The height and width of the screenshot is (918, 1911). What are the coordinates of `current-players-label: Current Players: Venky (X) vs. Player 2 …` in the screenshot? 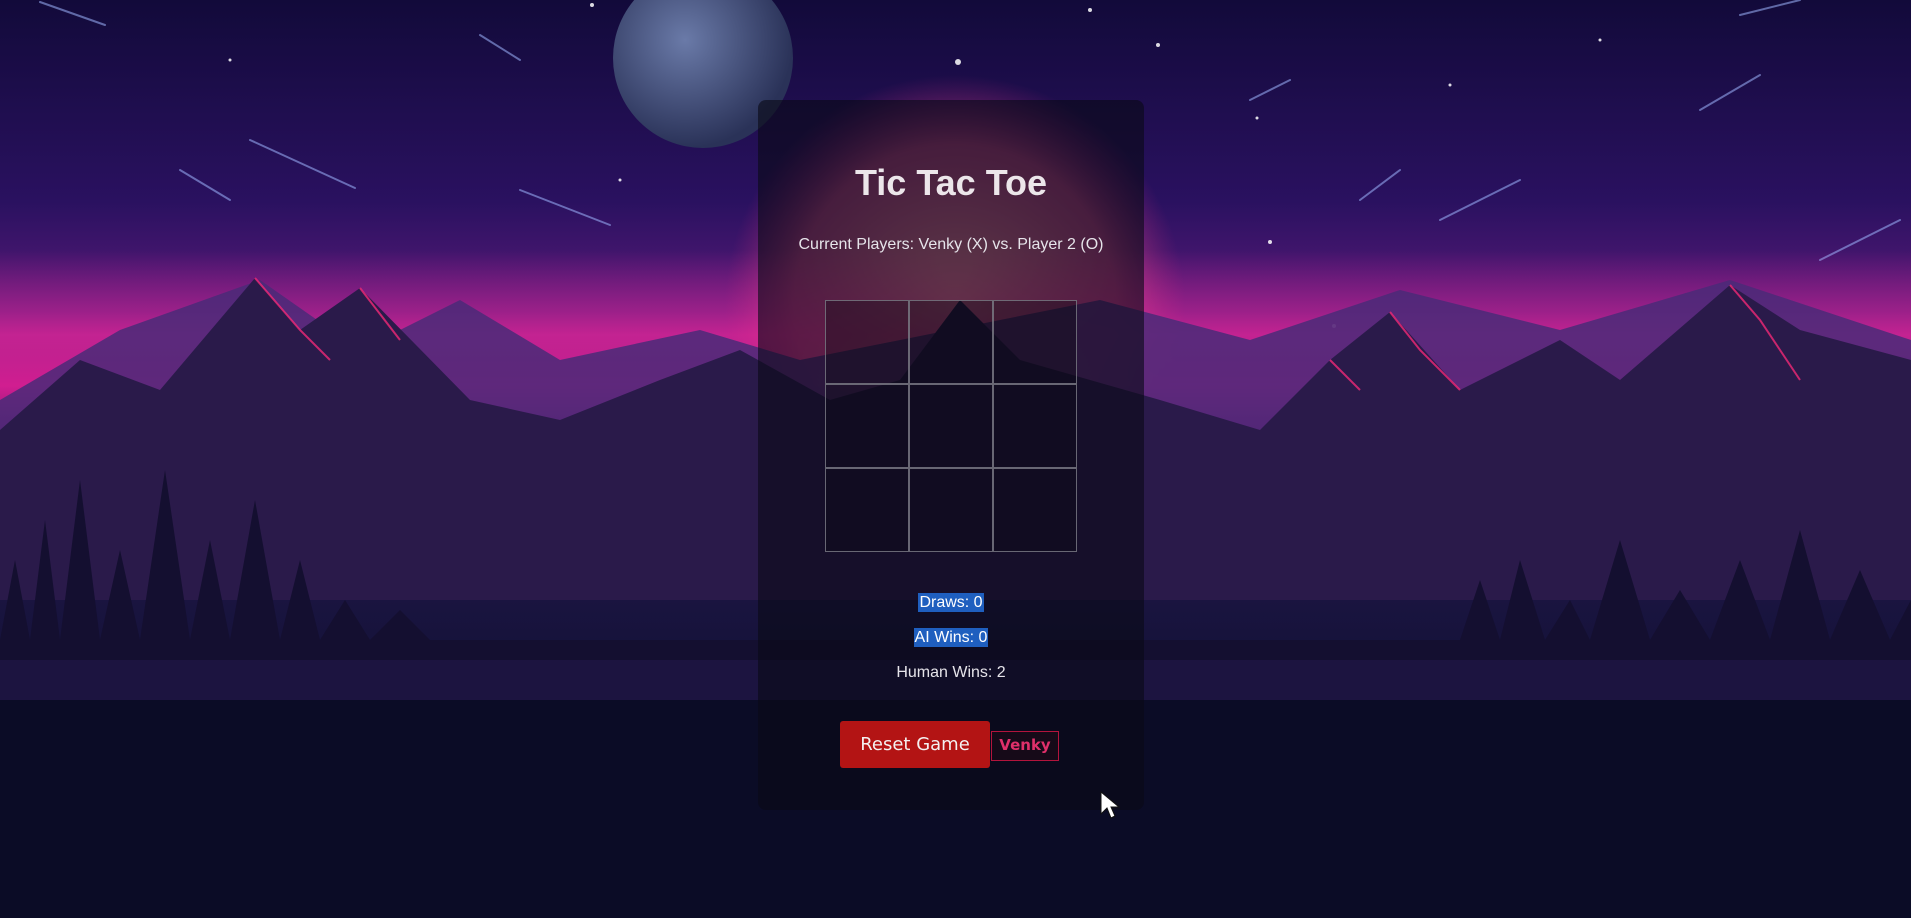 It's located at (951, 244).